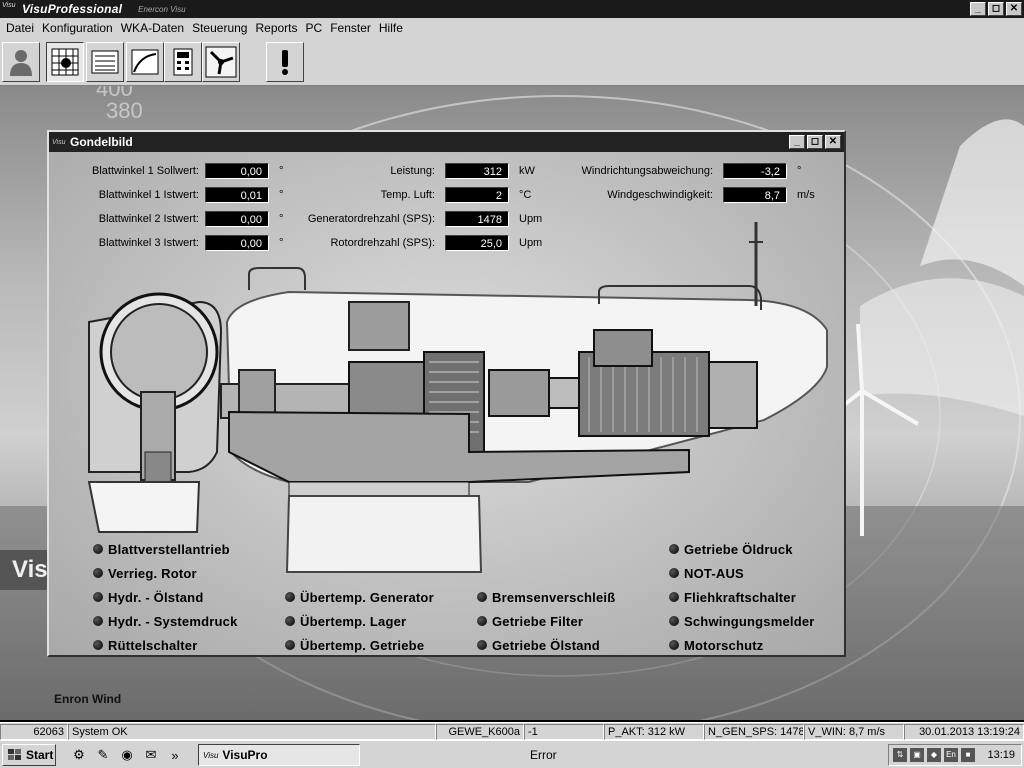  What do you see at coordinates (606, 755) in the screenshot?
I see `task-error: Error` at bounding box center [606, 755].